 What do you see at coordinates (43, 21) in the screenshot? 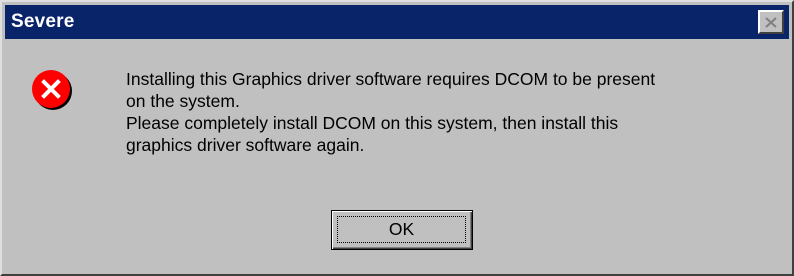
I see `dialog-title: Severe` at bounding box center [43, 21].